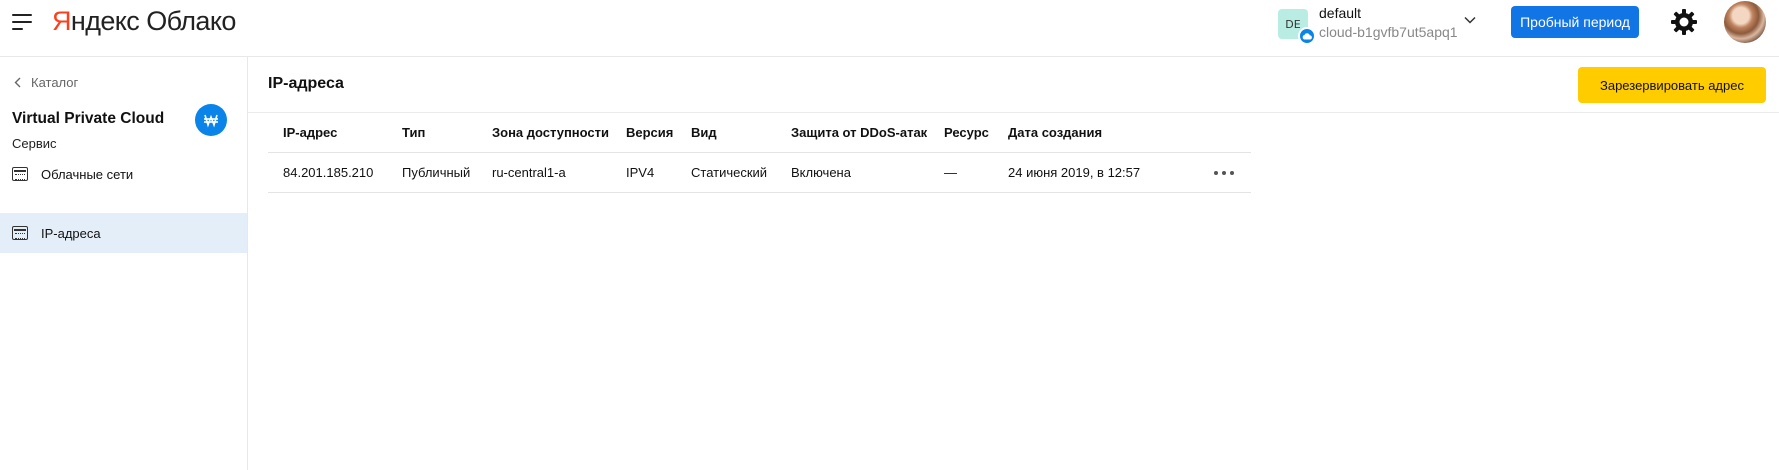  I want to click on gear-icon, so click(1684, 22).